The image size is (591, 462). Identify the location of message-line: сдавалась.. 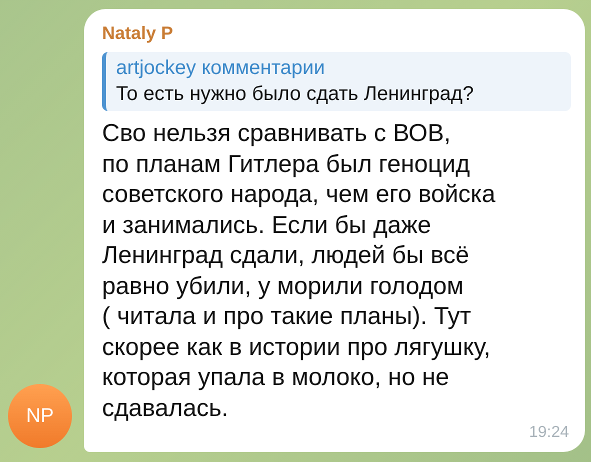
(165, 409).